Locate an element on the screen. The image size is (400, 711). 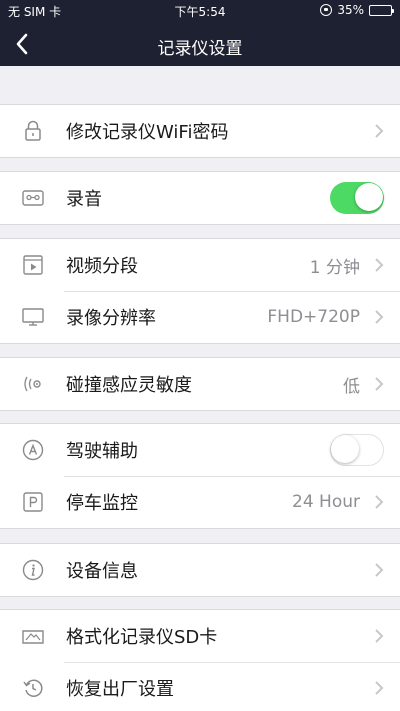
device-info-label: 设备信息 is located at coordinates (102, 571).